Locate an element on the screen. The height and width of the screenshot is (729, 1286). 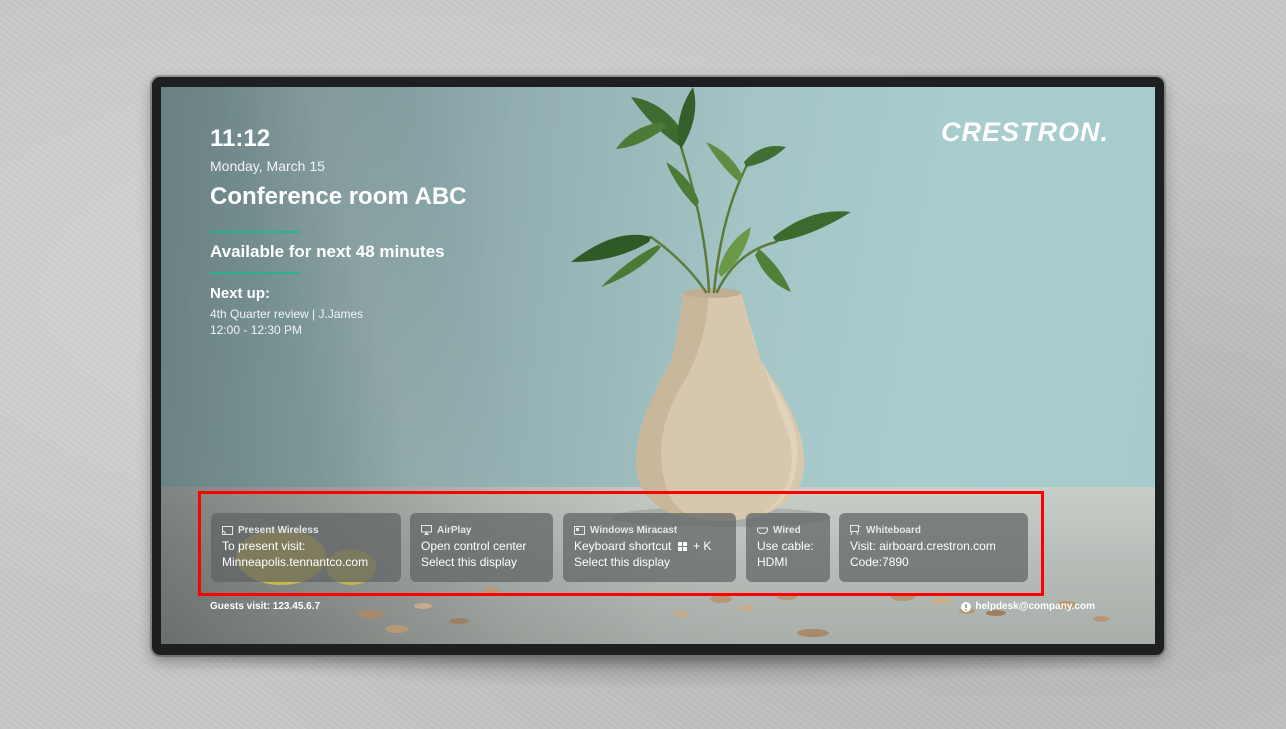
helpdesk-email: helpdesk@company.com is located at coordinates (1035, 606).